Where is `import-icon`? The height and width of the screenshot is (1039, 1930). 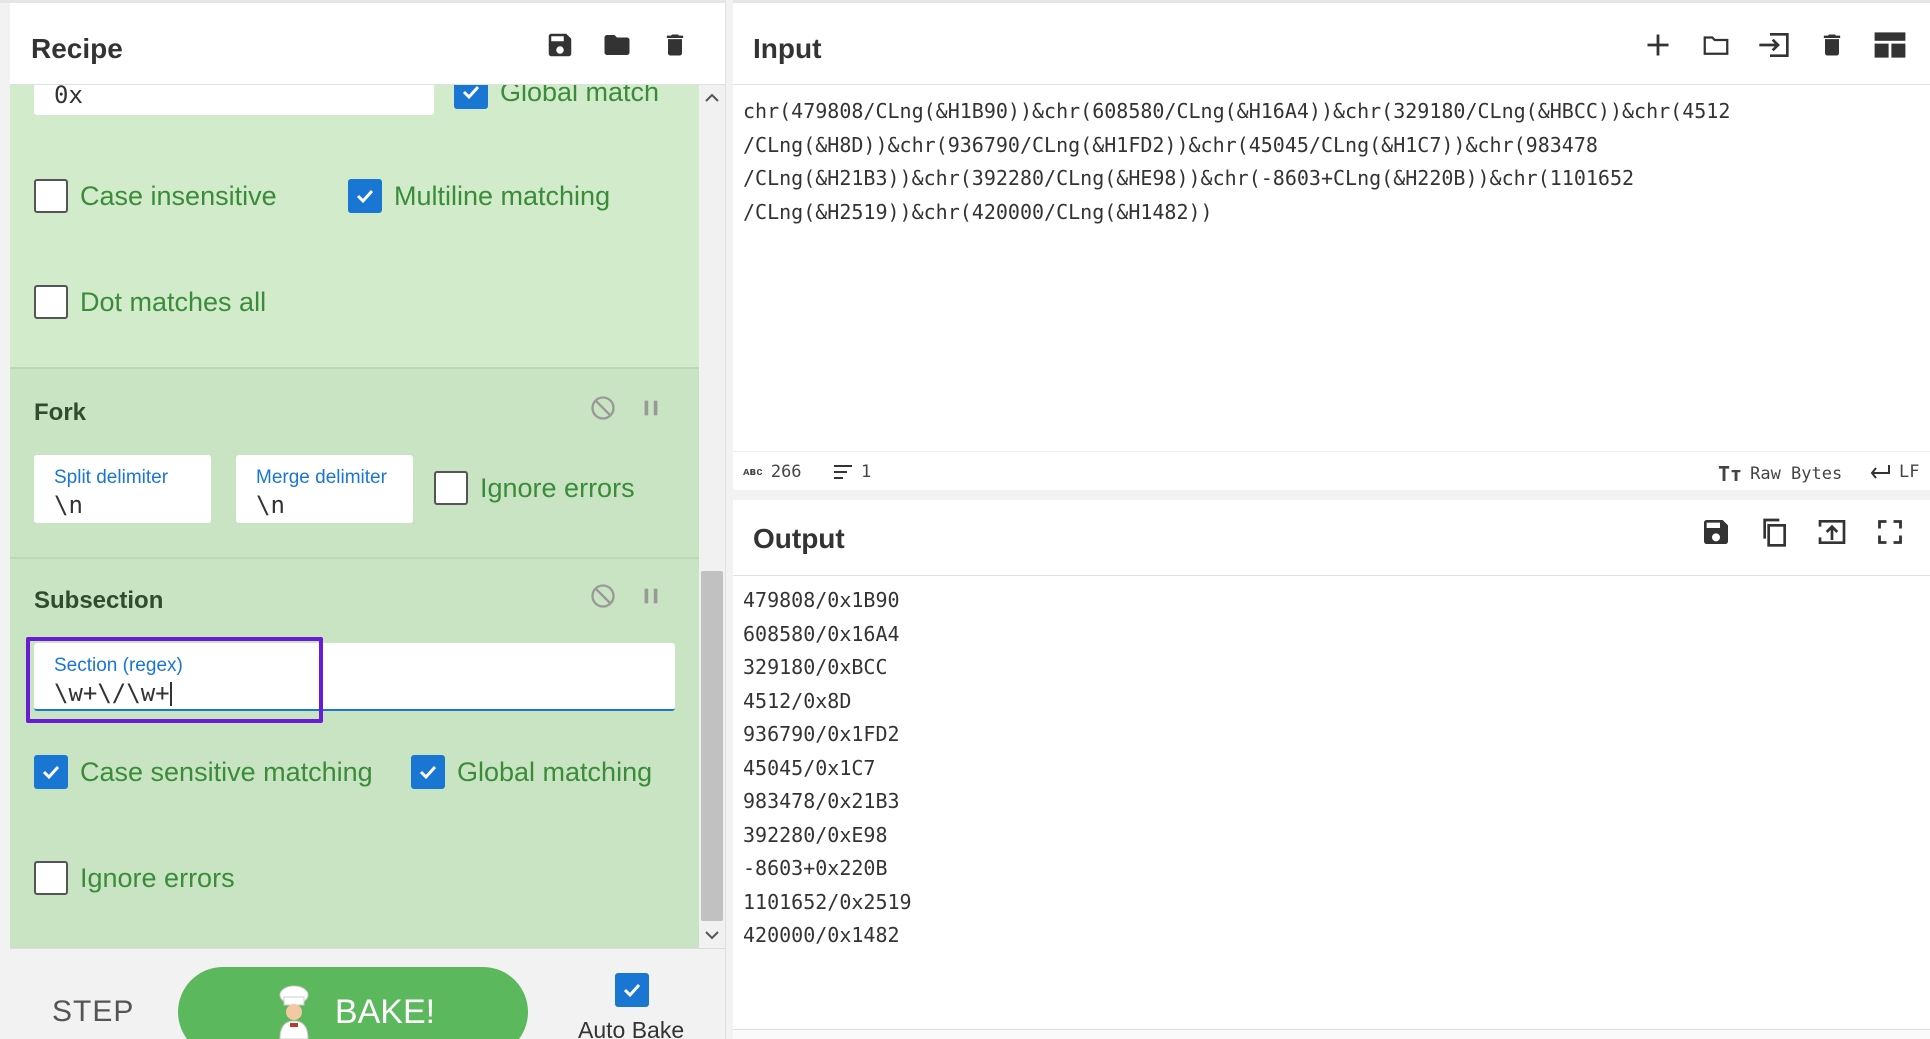
import-icon is located at coordinates (1774, 45).